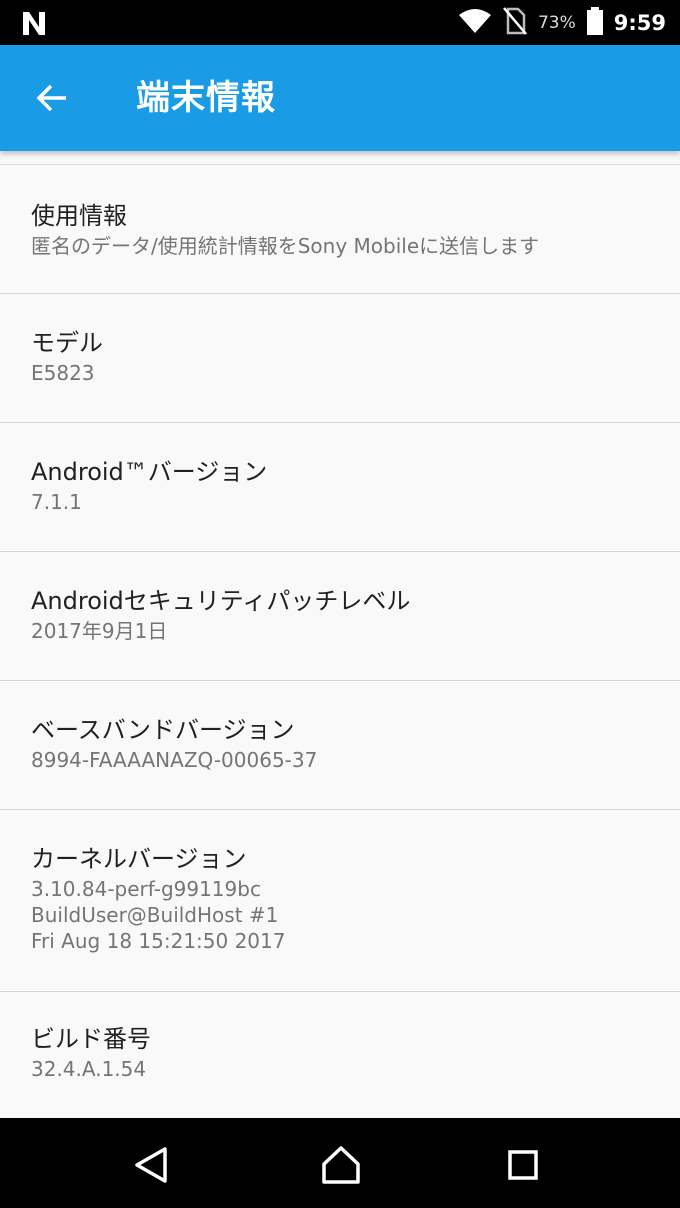 The width and height of the screenshot is (680, 1208). I want to click on back-button, so click(52, 98).